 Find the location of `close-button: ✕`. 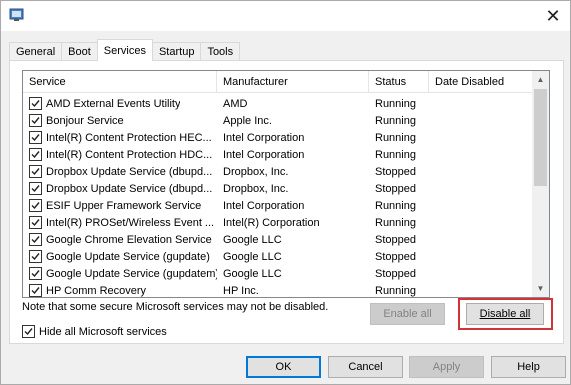

close-button: ✕ is located at coordinates (553, 16).